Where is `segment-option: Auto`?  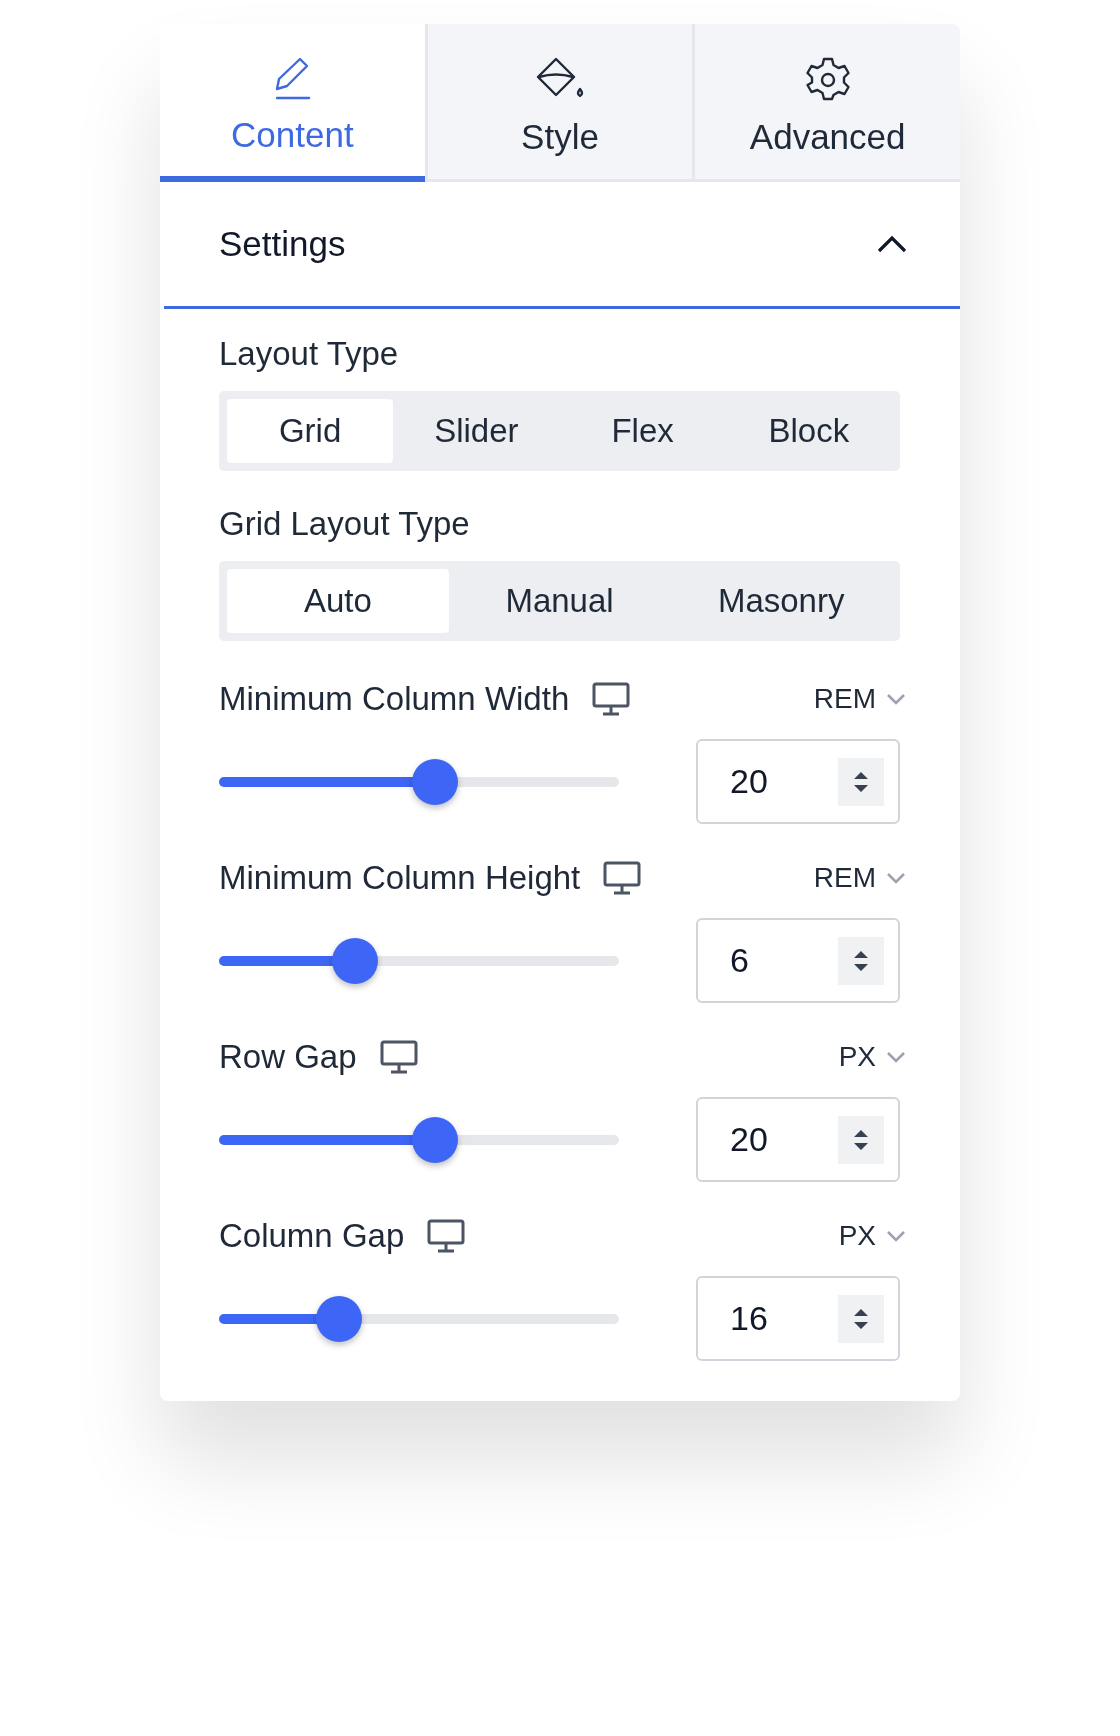 segment-option: Auto is located at coordinates (338, 601).